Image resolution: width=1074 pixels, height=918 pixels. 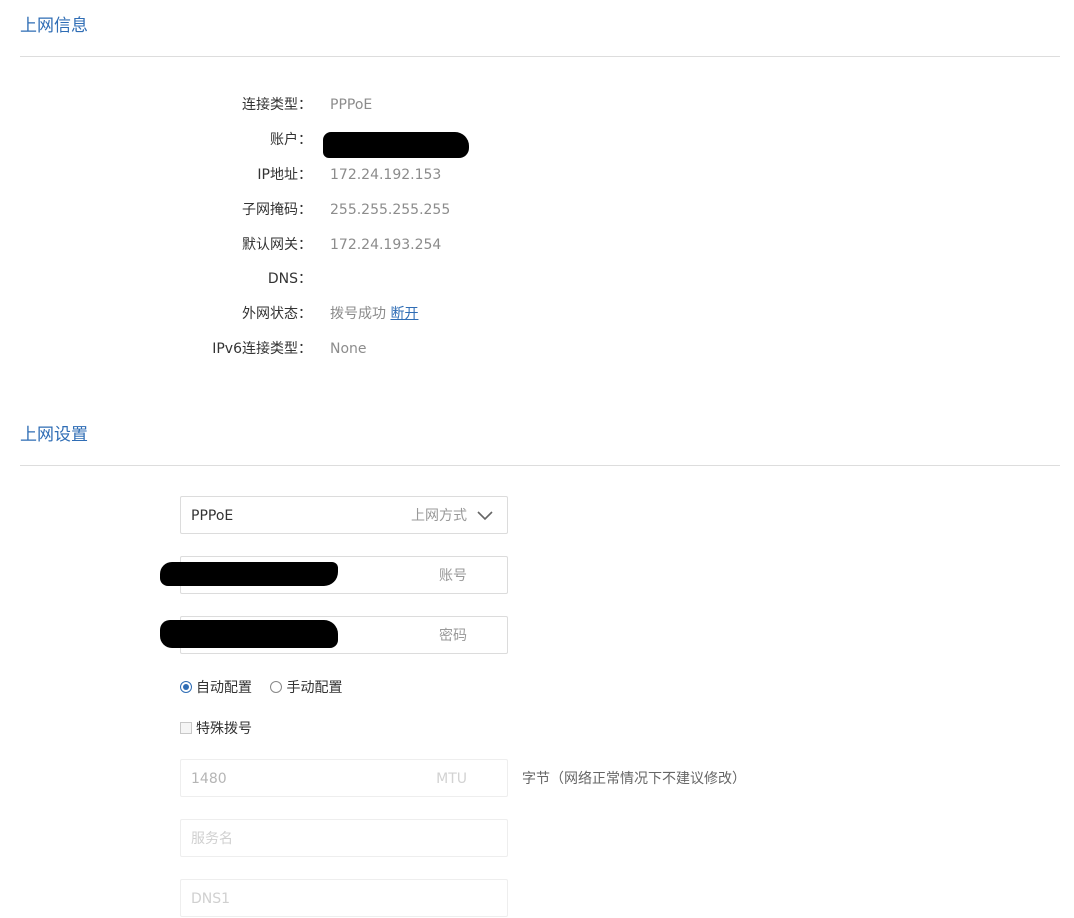 What do you see at coordinates (358, 314) in the screenshot?
I see `wan-status-text: 拨号成功` at bounding box center [358, 314].